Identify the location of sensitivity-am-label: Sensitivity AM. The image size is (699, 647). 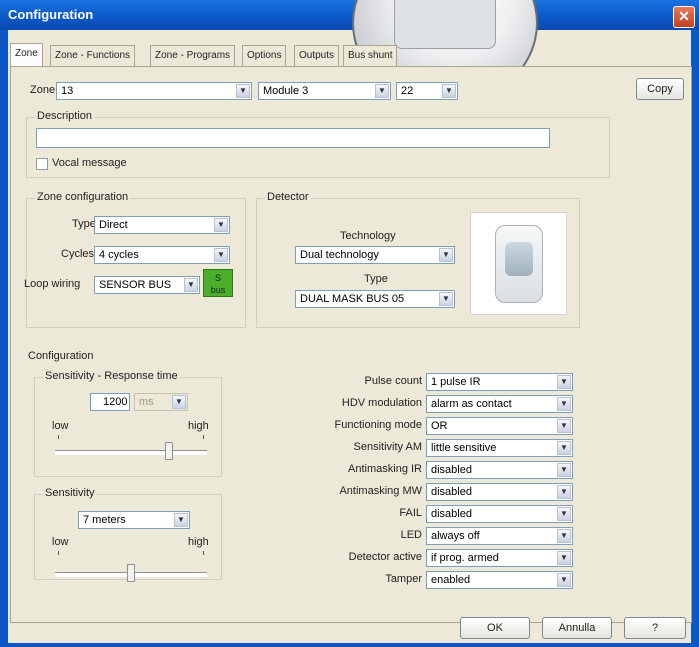
(387, 447).